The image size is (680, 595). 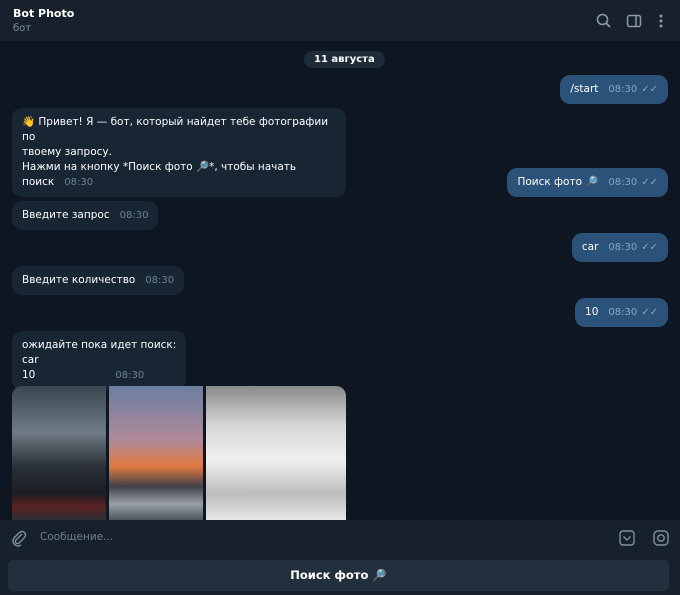 I want to click on attach-icon, so click(x=19, y=538).